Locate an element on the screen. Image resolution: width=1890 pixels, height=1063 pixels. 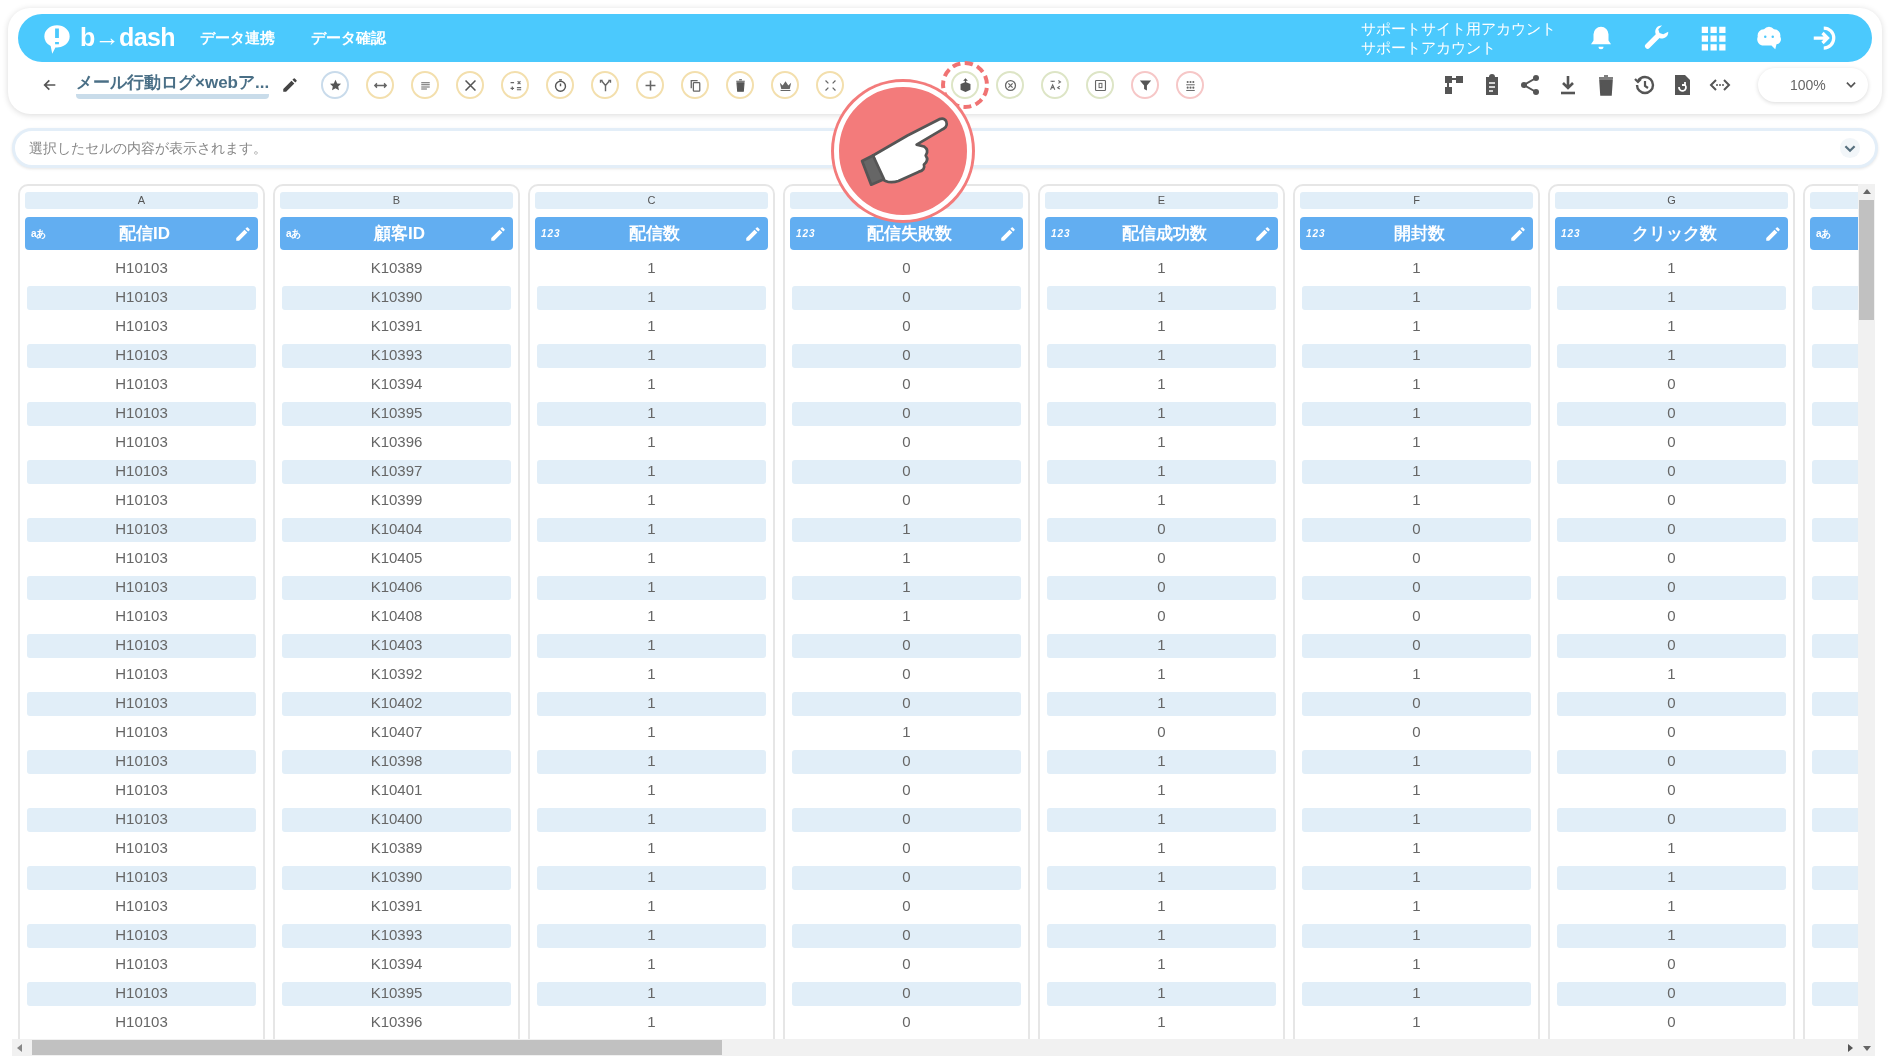
column-header: 123 配信失敗数 is located at coordinates (906, 233).